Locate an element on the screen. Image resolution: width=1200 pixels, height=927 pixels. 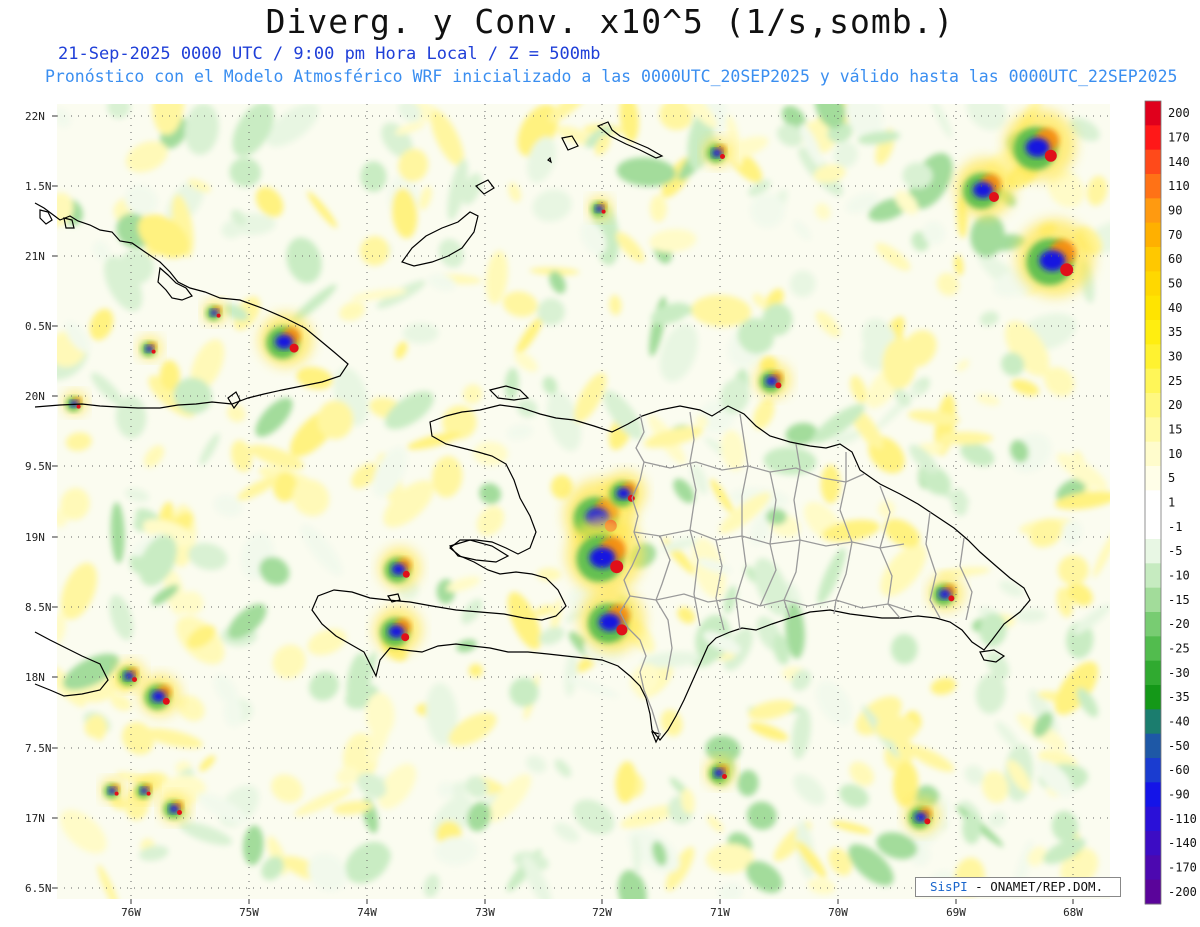
colorbar-label: -25 is located at coordinates (1179, 649).